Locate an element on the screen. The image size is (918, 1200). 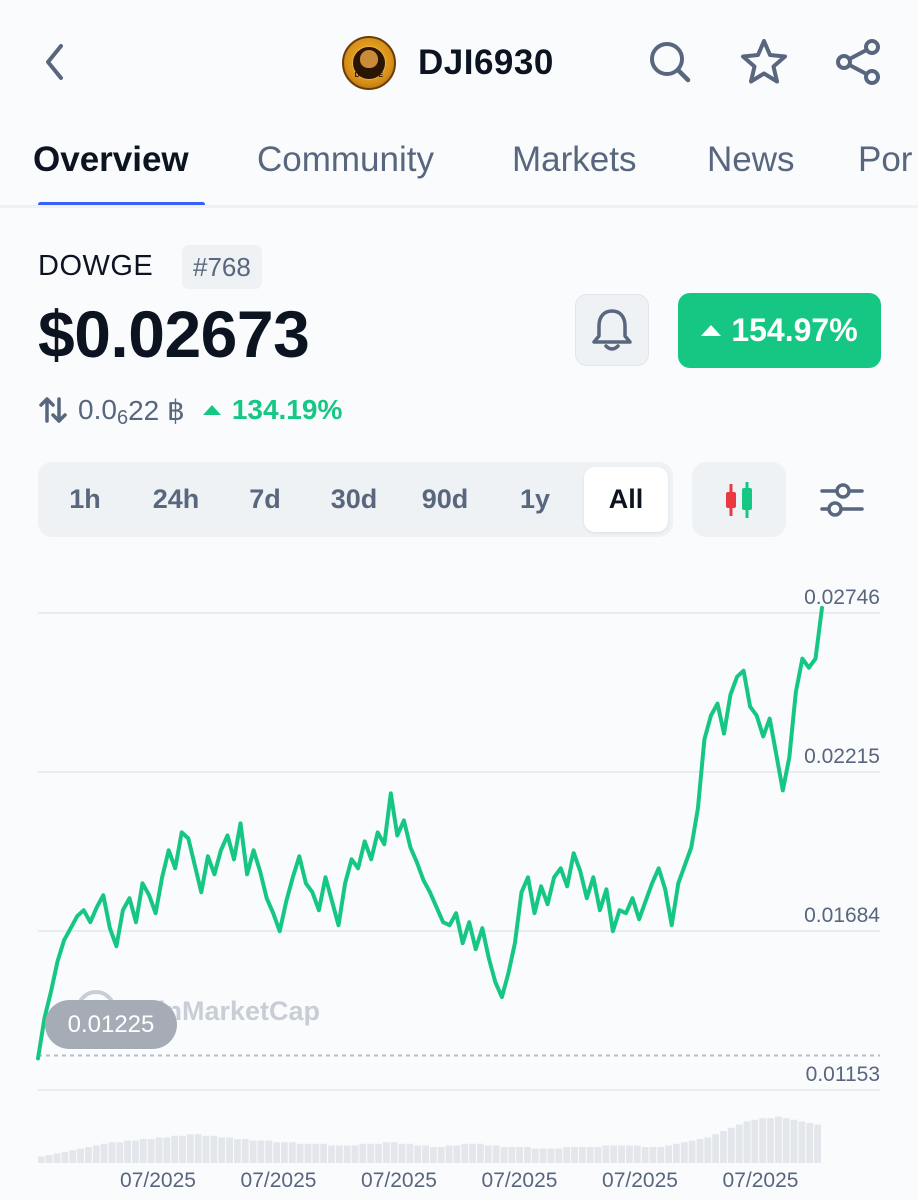
tab-markets: Markets is located at coordinates (574, 160).